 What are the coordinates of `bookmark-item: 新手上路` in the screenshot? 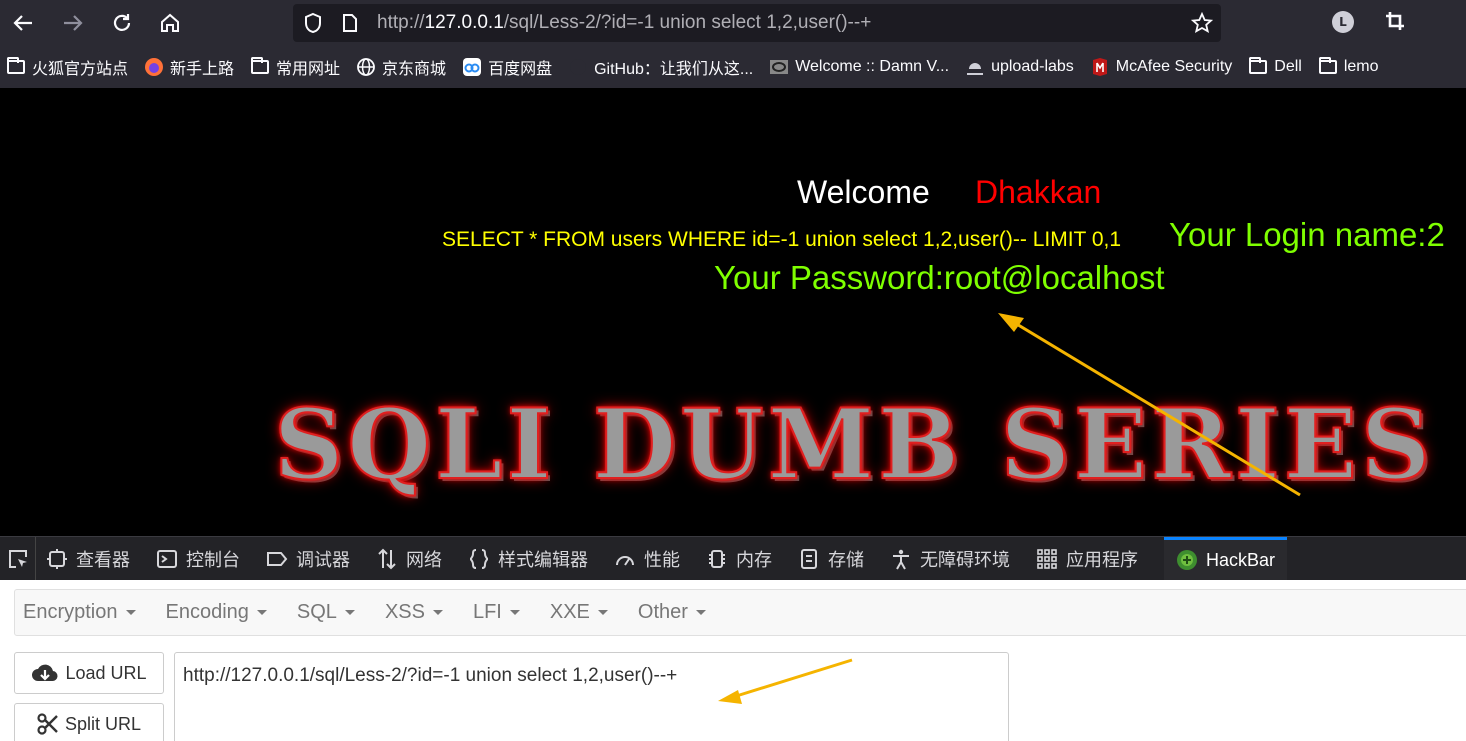 It's located at (189, 67).